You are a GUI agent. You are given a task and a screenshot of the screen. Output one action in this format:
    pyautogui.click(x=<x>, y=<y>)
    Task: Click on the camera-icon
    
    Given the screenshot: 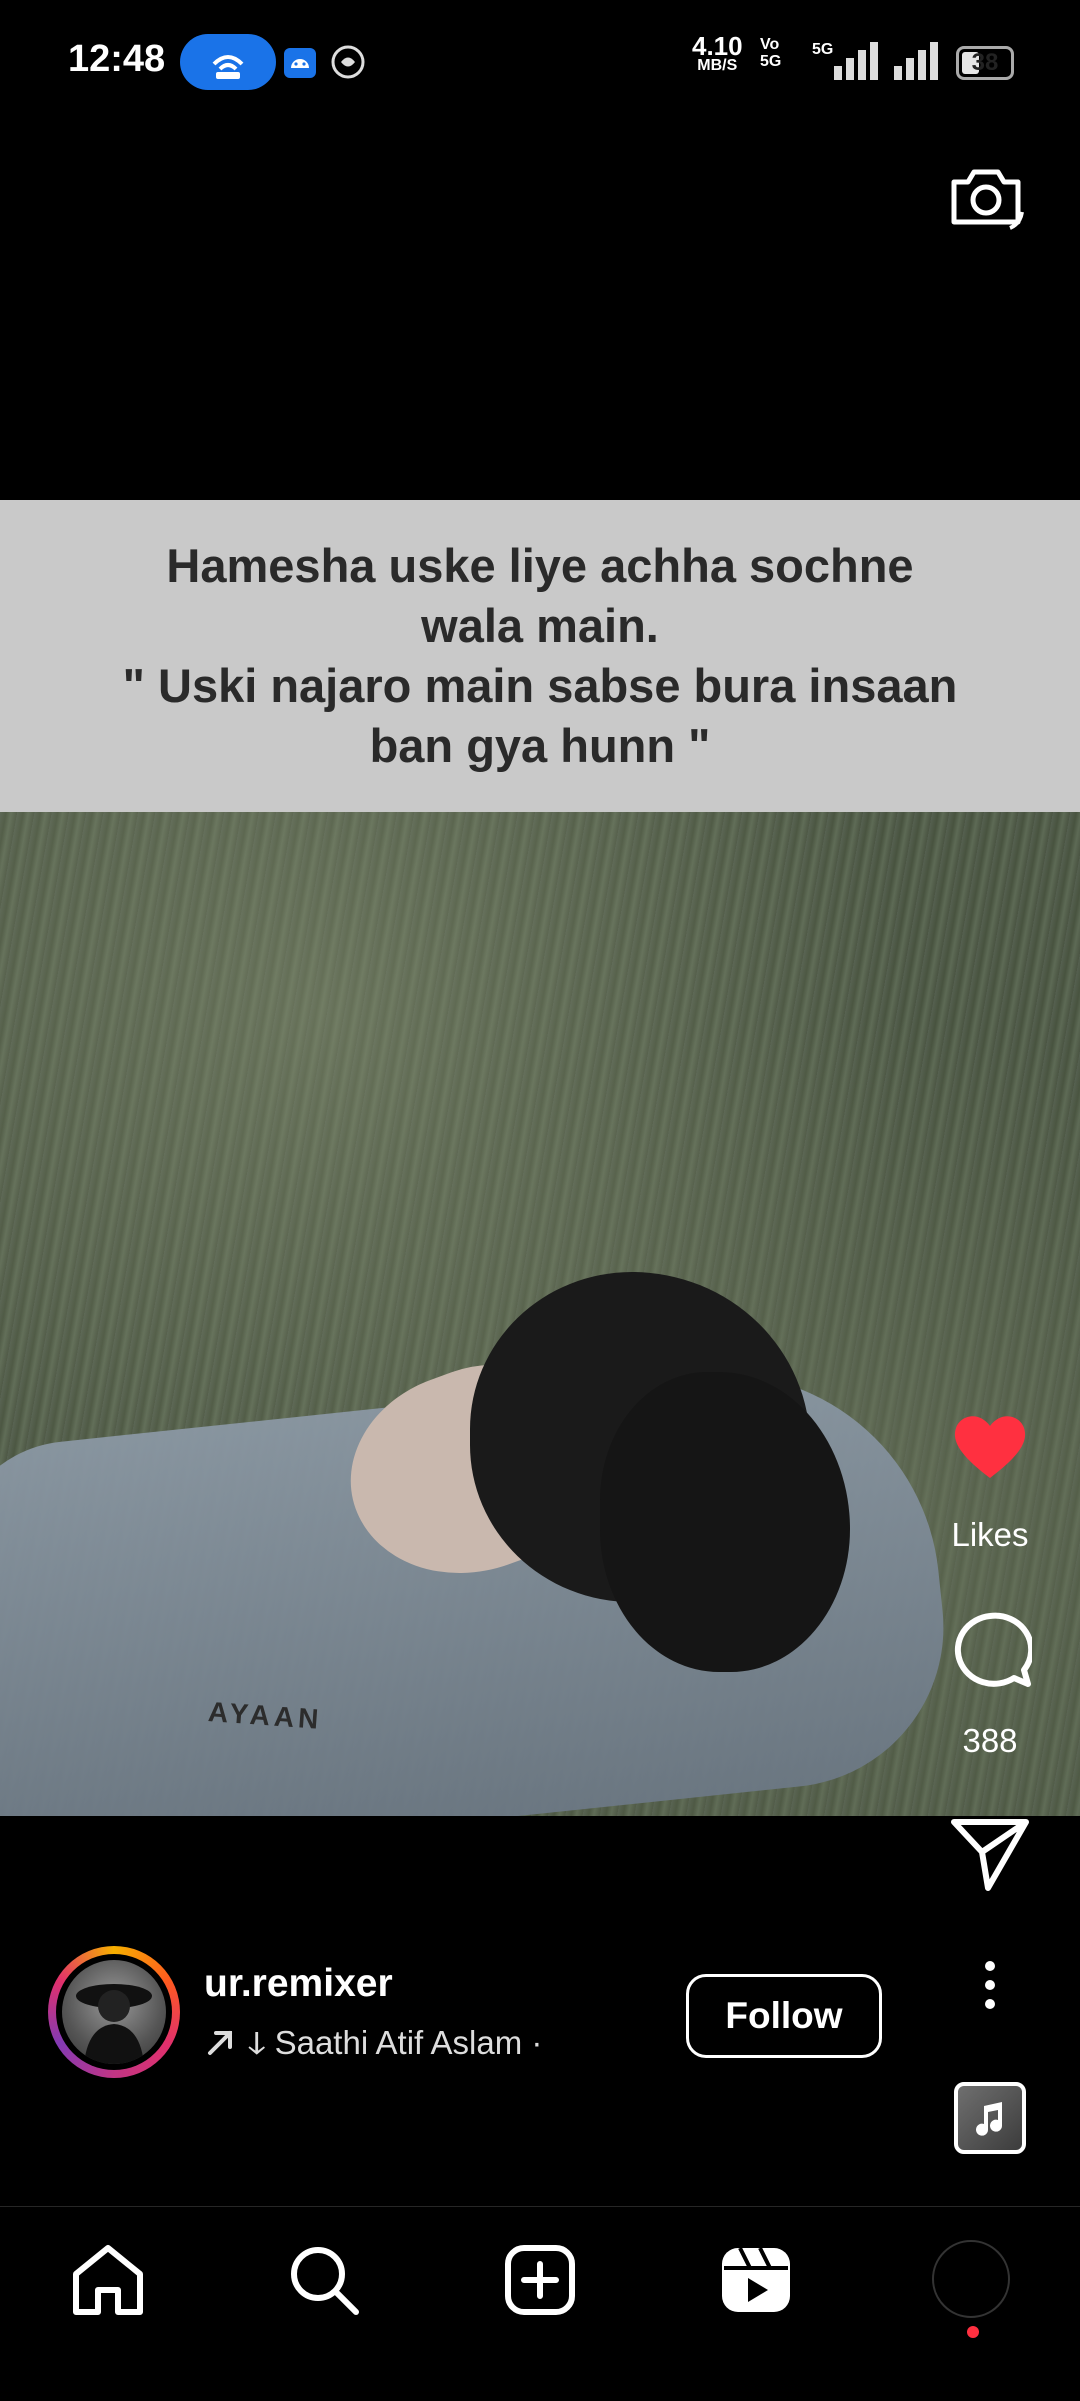 What is the action you would take?
    pyautogui.click(x=986, y=196)
    